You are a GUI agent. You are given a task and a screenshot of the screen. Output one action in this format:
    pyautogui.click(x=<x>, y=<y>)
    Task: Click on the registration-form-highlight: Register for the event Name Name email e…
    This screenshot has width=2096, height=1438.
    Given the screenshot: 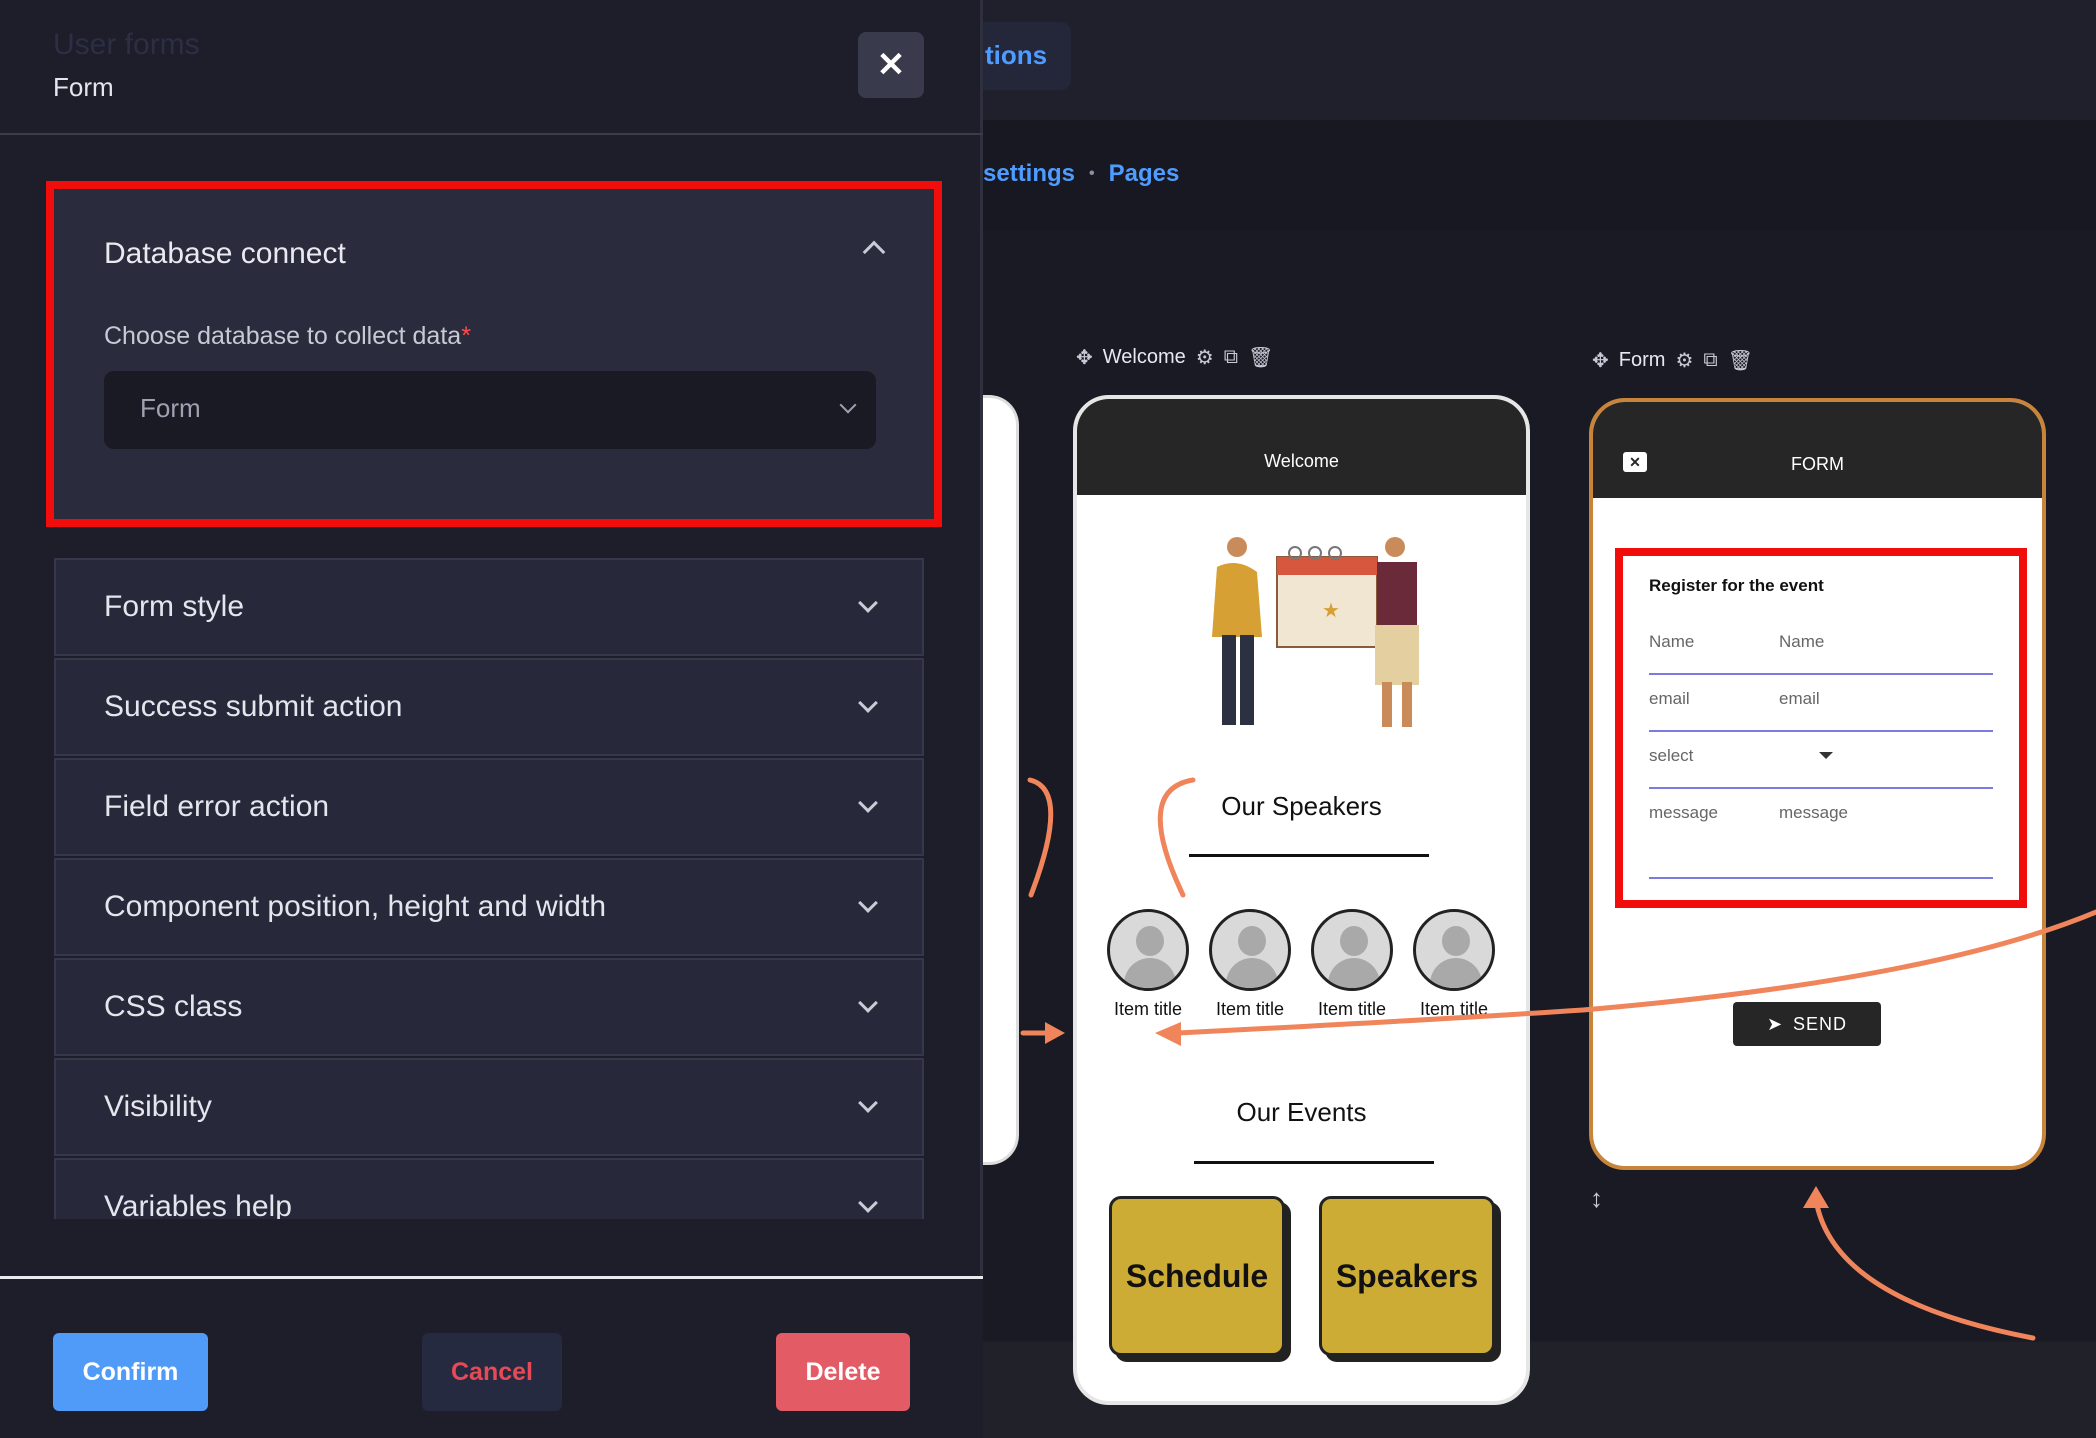 What is the action you would take?
    pyautogui.click(x=1821, y=728)
    